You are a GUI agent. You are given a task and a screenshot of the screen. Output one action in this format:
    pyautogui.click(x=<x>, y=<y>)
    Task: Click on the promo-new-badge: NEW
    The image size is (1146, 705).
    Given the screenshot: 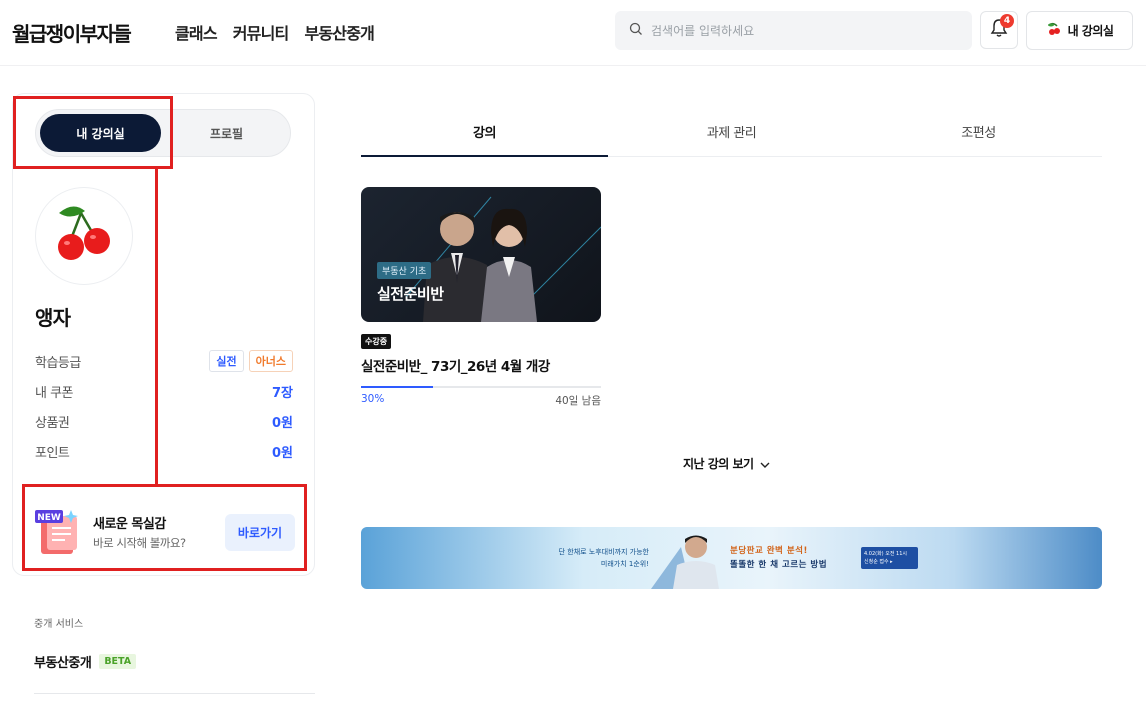 What is the action you would take?
    pyautogui.click(x=49, y=518)
    